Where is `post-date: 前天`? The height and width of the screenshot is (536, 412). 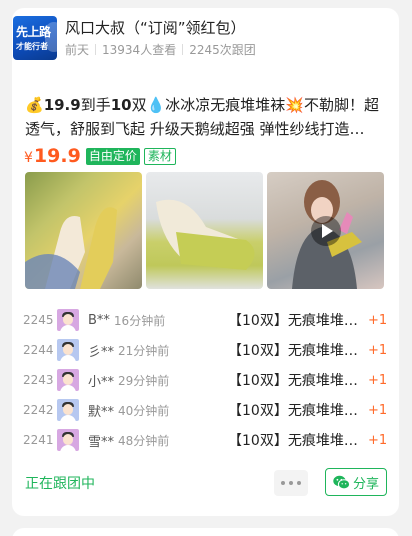
post-date: 前天 is located at coordinates (77, 50).